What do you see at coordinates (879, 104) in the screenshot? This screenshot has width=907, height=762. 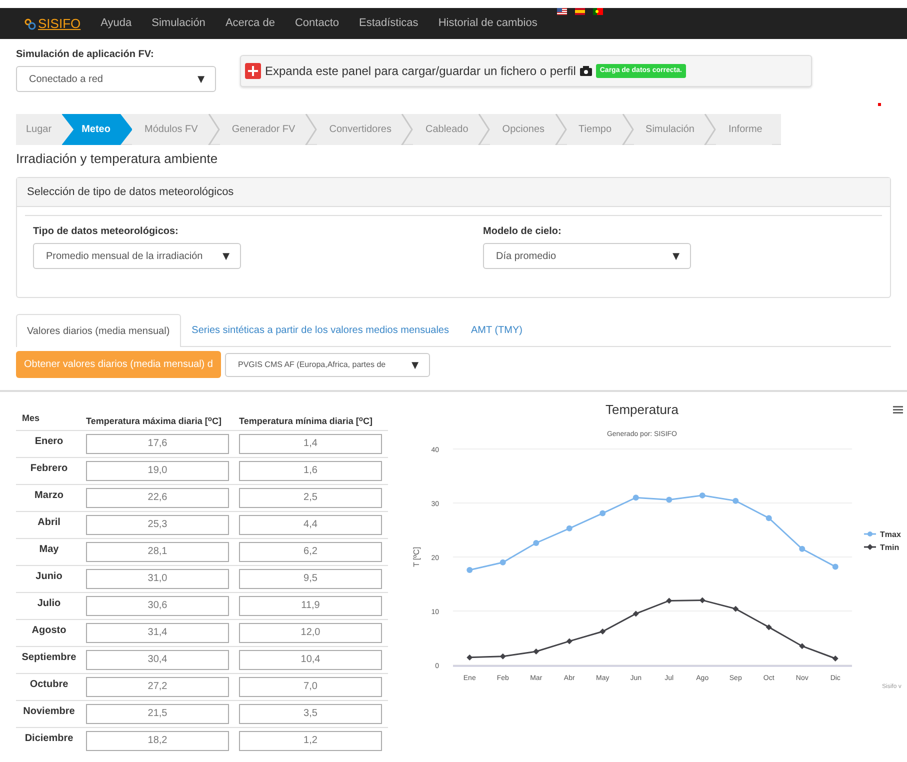 I see `status-mark` at bounding box center [879, 104].